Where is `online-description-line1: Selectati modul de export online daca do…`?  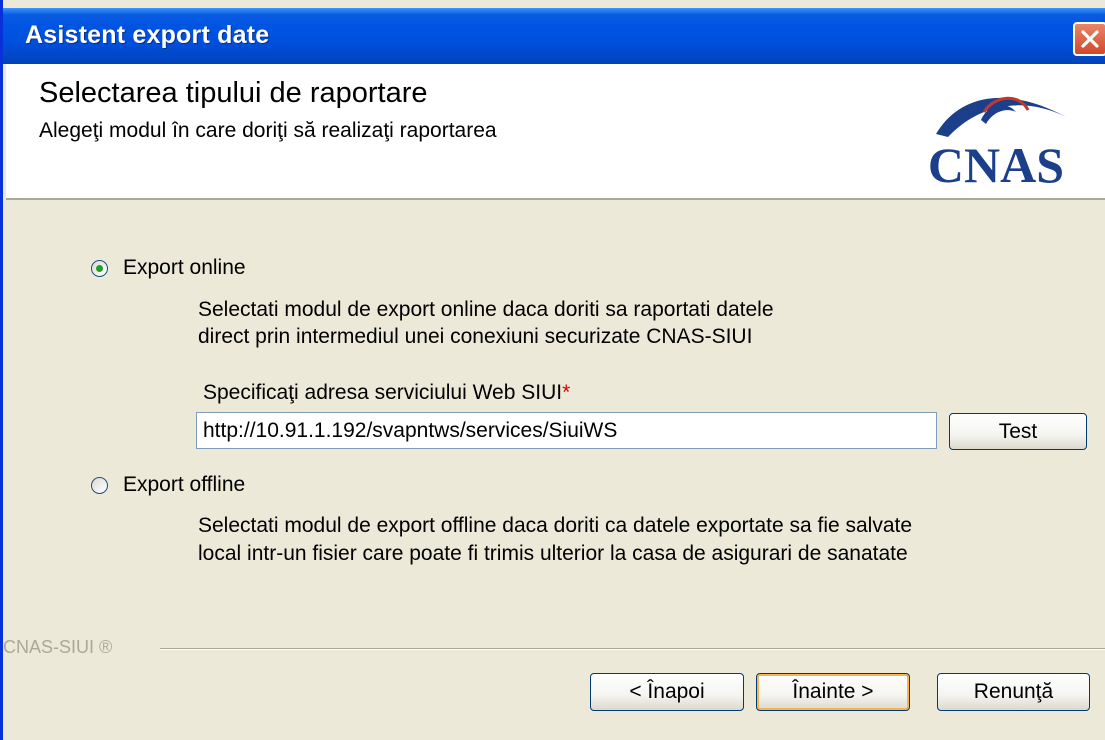 online-description-line1: Selectati modul de export online daca do… is located at coordinates (486, 309).